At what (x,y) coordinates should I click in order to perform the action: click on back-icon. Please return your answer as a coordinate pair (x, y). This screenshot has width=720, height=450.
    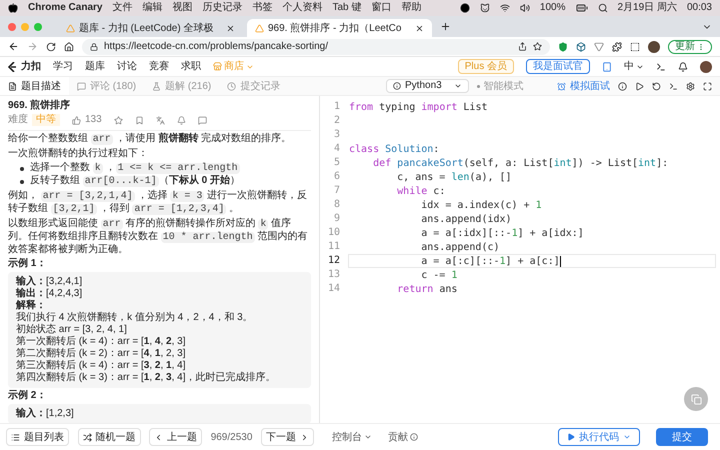
    Looking at the image, I should click on (13, 46).